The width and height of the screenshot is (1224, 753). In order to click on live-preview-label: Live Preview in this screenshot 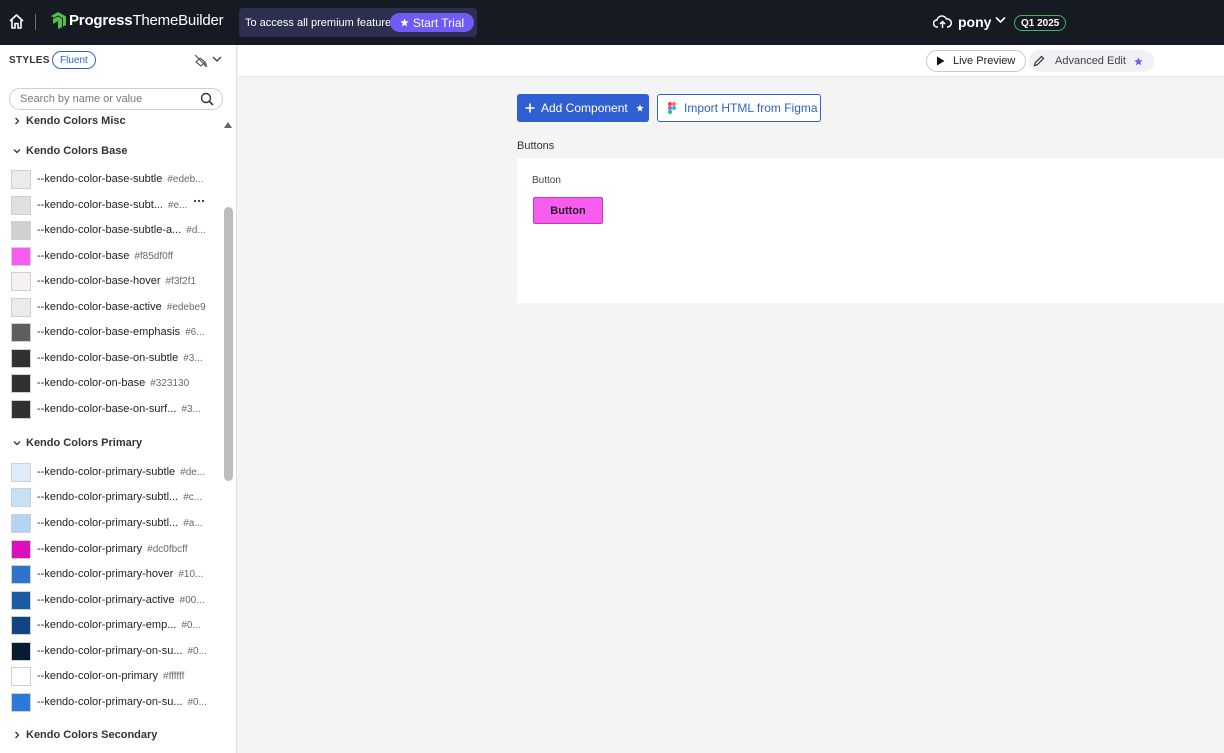, I will do `click(984, 61)`.